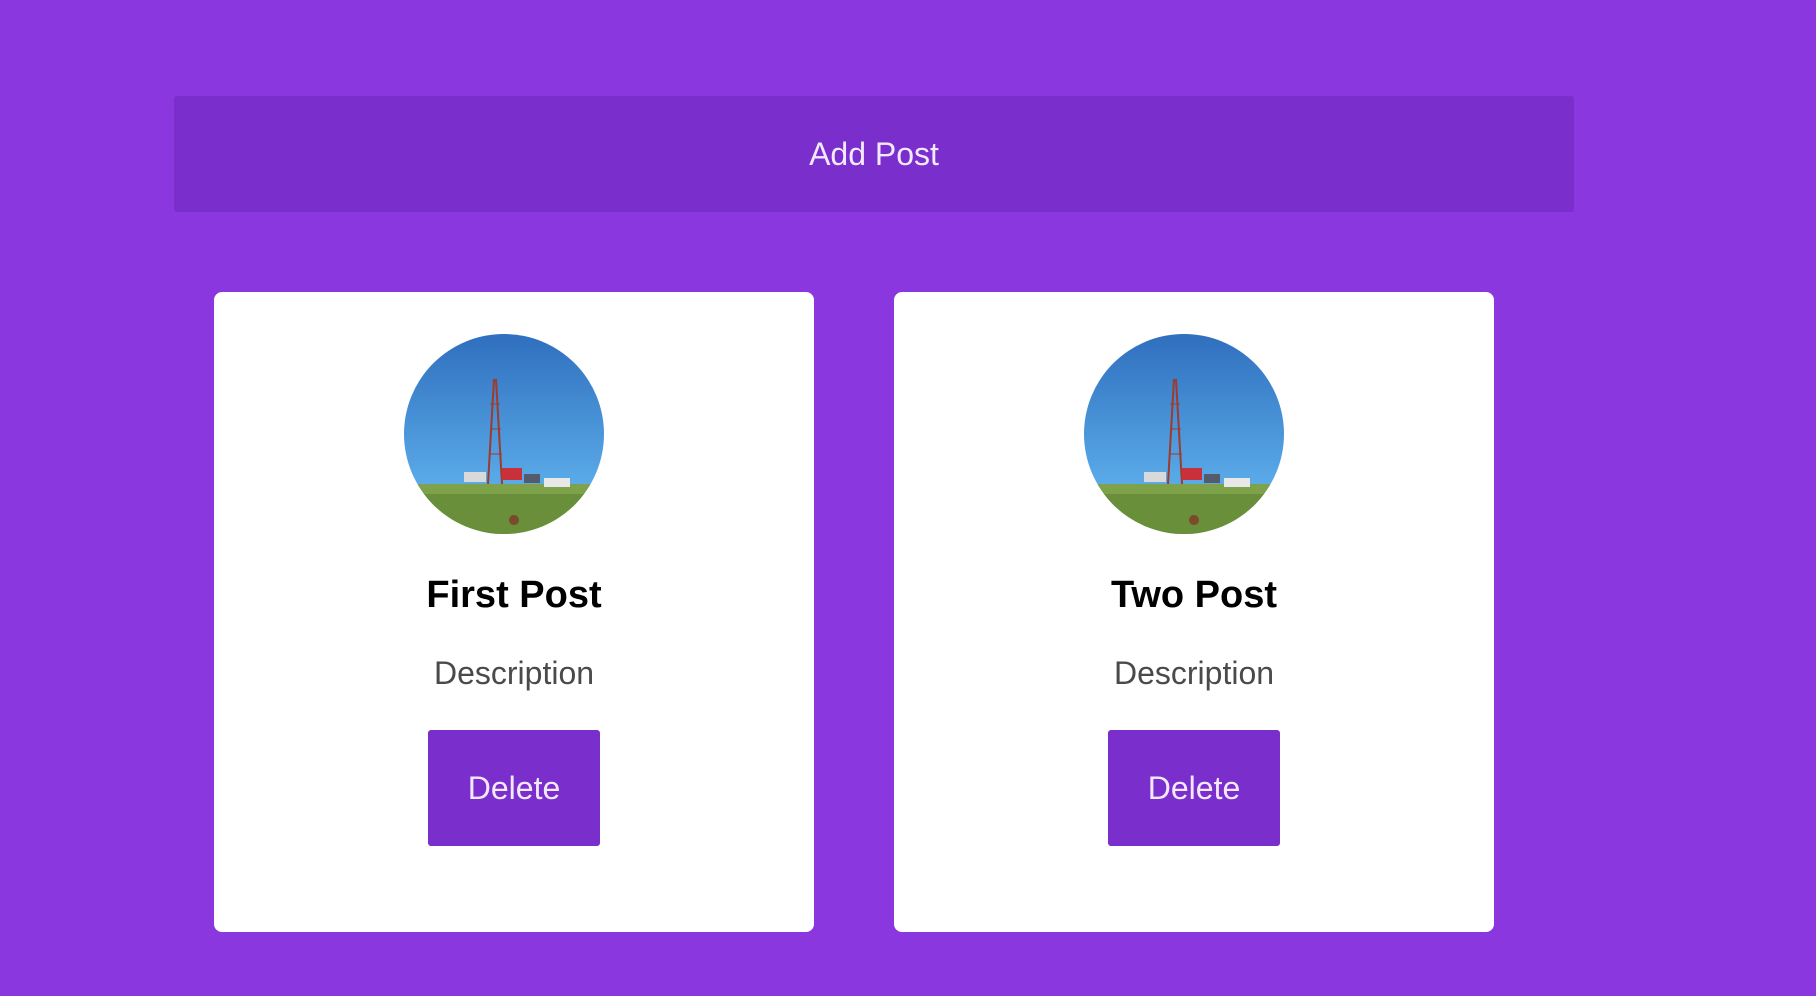 This screenshot has width=1816, height=996. I want to click on add-post-label: Add Post, so click(874, 153).